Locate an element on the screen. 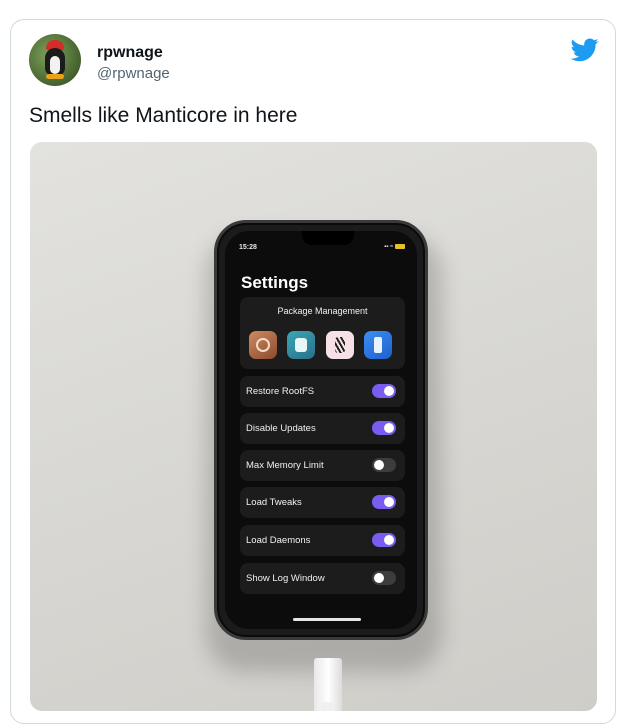 Image resolution: width=628 pixels, height=724 pixels. show-log-window-toggle is located at coordinates (384, 578).